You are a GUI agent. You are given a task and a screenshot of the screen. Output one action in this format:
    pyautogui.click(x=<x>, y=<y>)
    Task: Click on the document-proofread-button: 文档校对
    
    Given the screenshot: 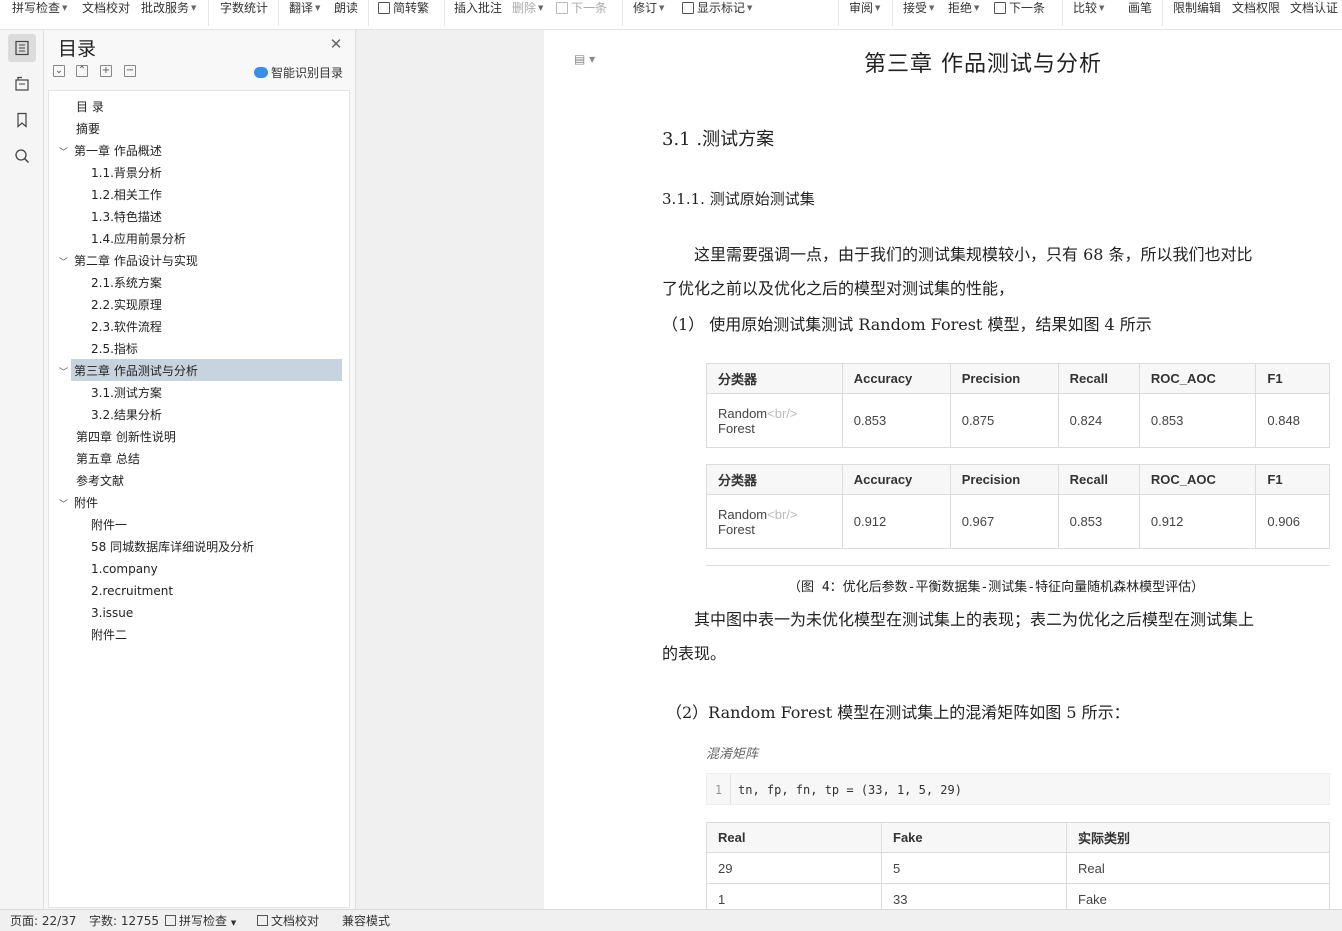 What is the action you would take?
    pyautogui.click(x=106, y=8)
    